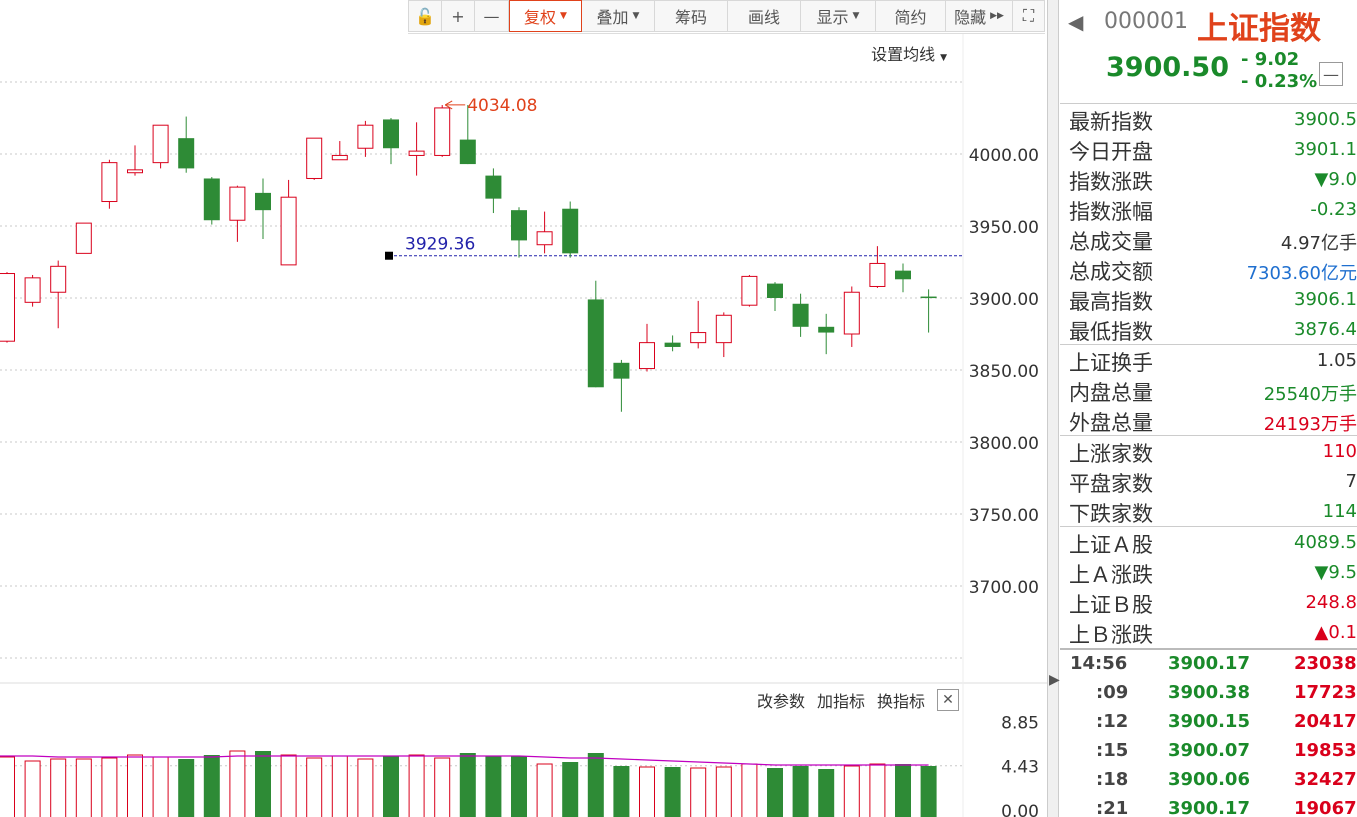 This screenshot has height=817, width=1357. Describe the element at coordinates (841, 700) in the screenshot. I see `add-indicator-button: 加指标` at that location.